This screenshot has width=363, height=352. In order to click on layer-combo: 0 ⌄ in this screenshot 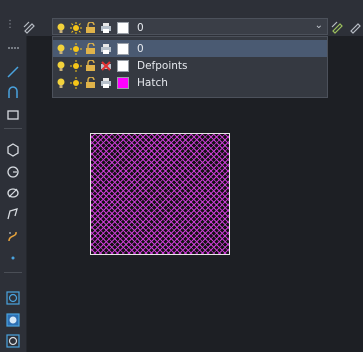, I will do `click(190, 26)`.